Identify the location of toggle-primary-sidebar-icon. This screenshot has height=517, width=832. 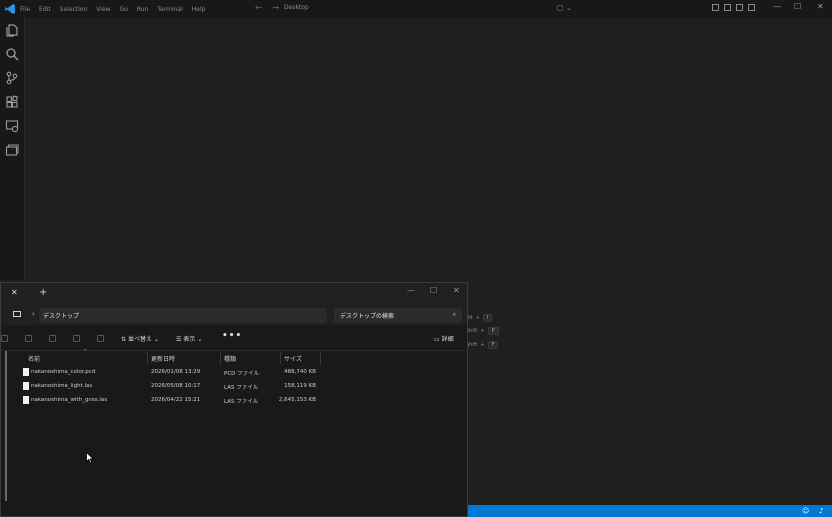
(715, 7).